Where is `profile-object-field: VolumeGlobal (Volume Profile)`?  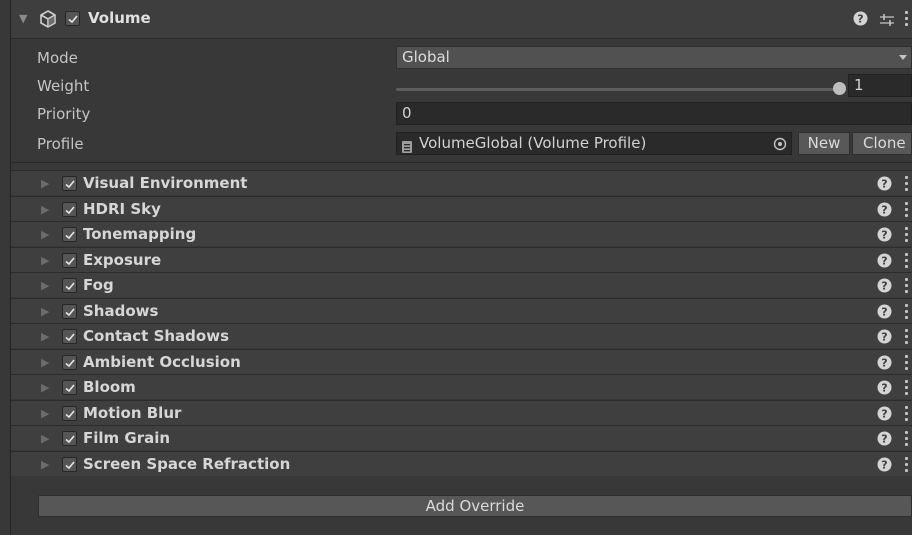
profile-object-field: VolumeGlobal (Volume Profile) is located at coordinates (594, 143).